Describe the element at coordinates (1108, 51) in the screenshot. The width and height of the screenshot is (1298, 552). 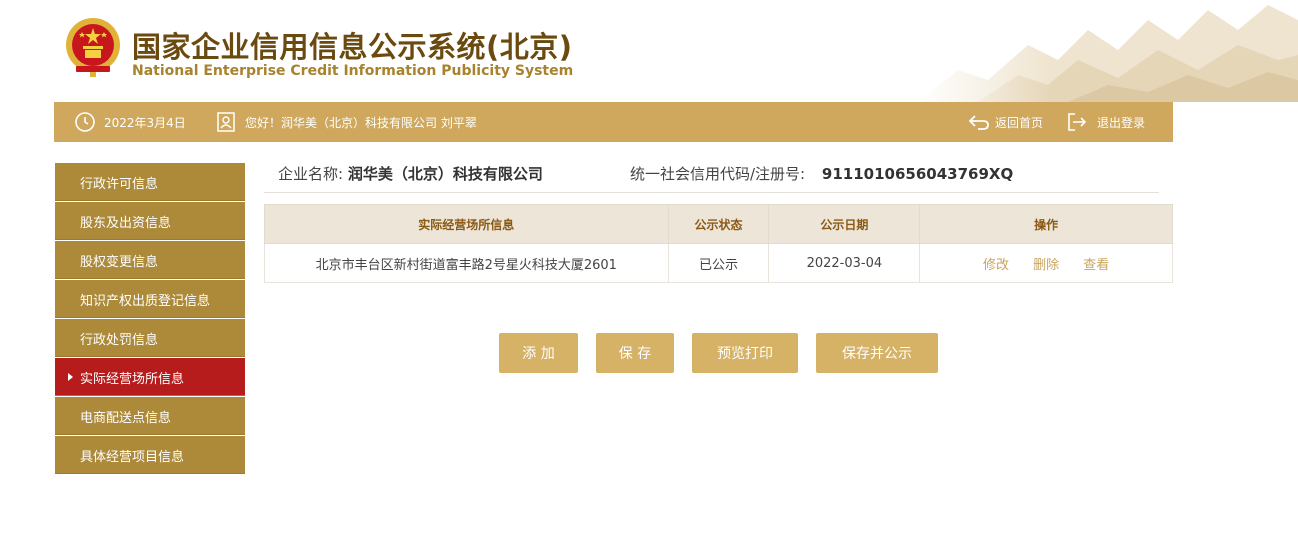
I see `mountain-landscape-decoration` at that location.